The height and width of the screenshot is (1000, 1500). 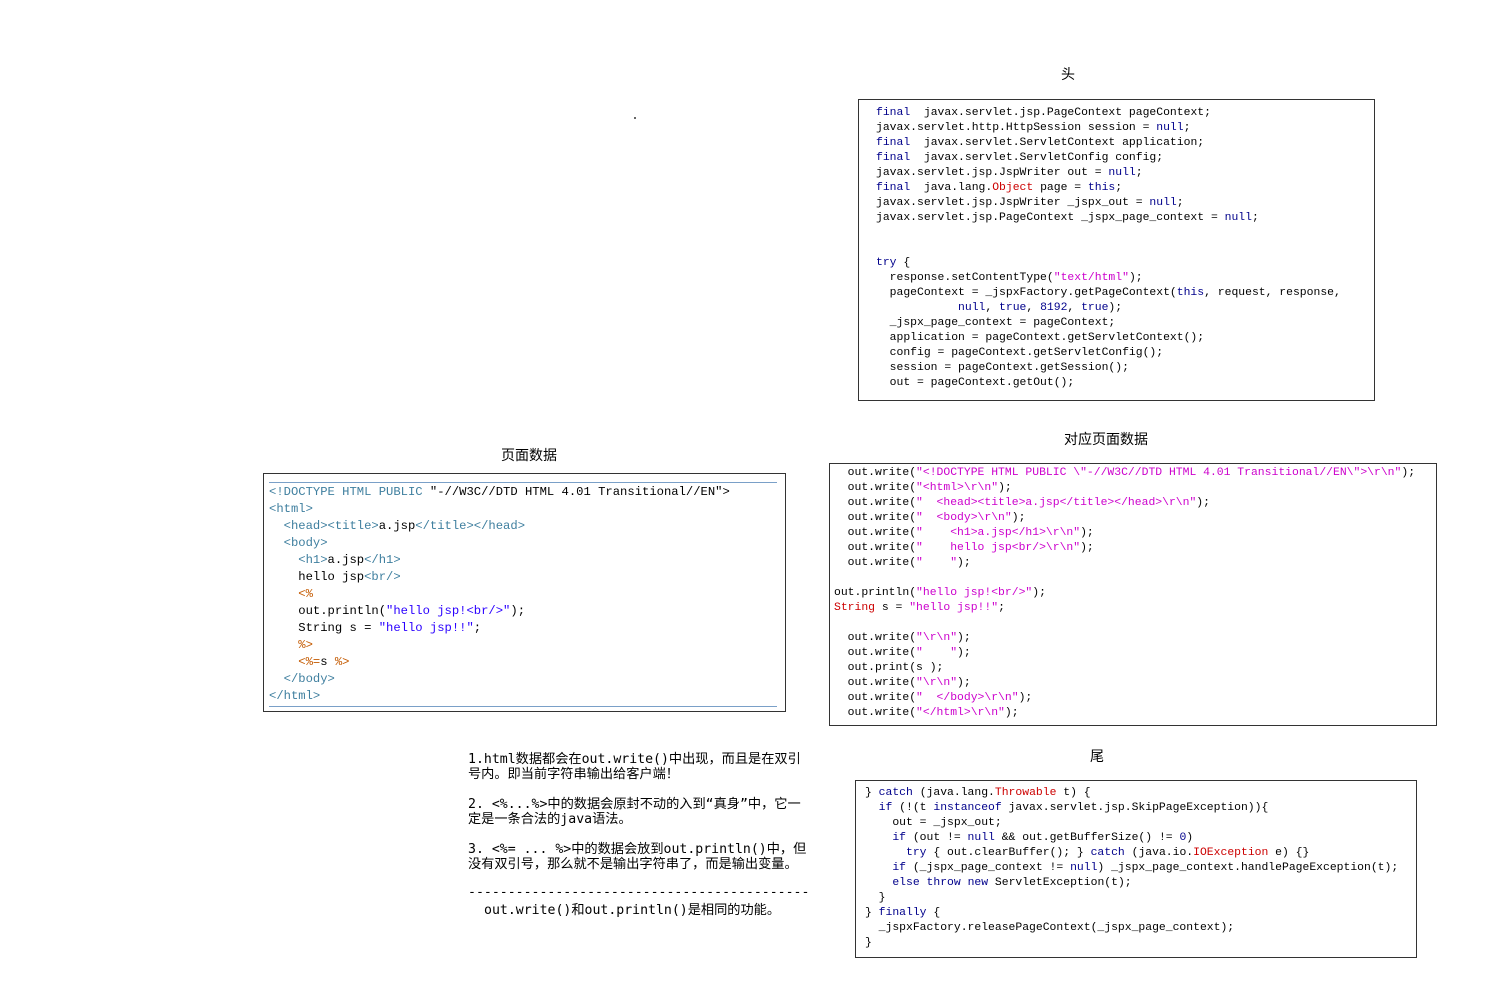 I want to click on code-line: <html>, so click(x=291, y=509).